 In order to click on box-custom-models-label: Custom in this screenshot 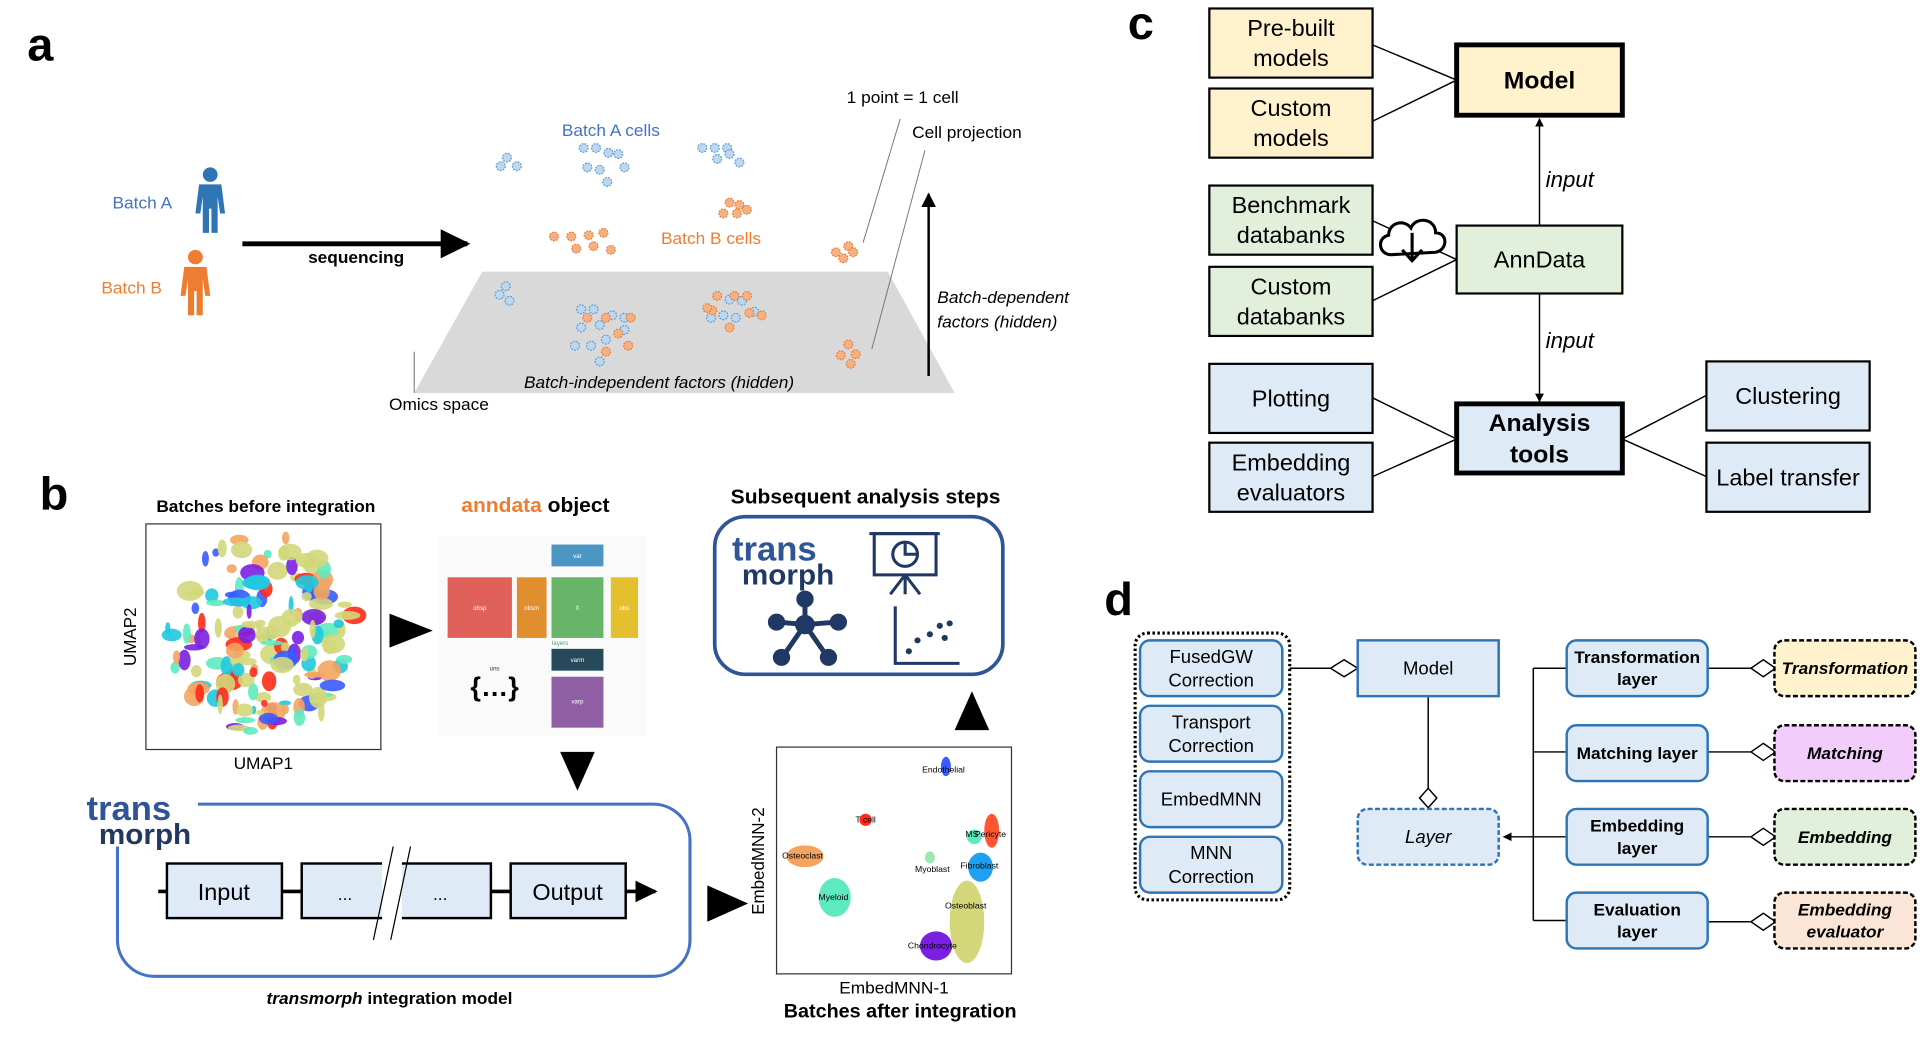, I will do `click(1291, 108)`.